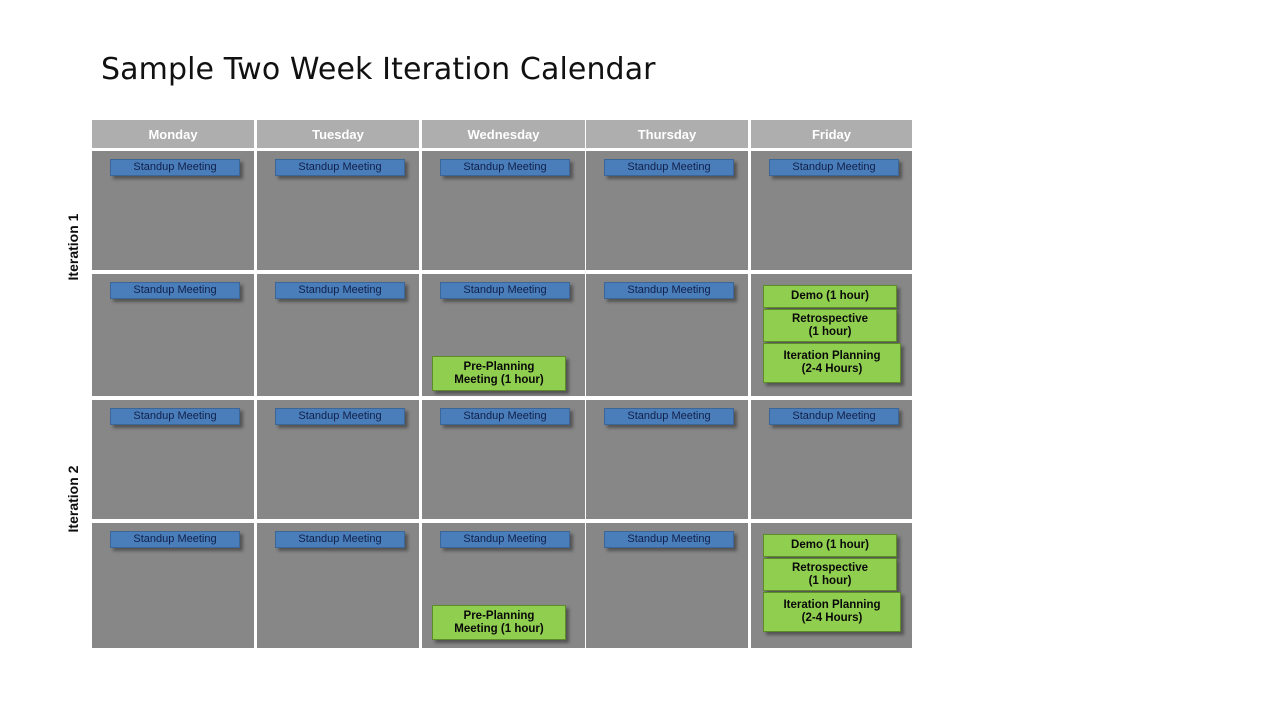  Describe the element at coordinates (667, 459) in the screenshot. I see `calendar-cell-thursday-week3: Standup Meeting` at that location.